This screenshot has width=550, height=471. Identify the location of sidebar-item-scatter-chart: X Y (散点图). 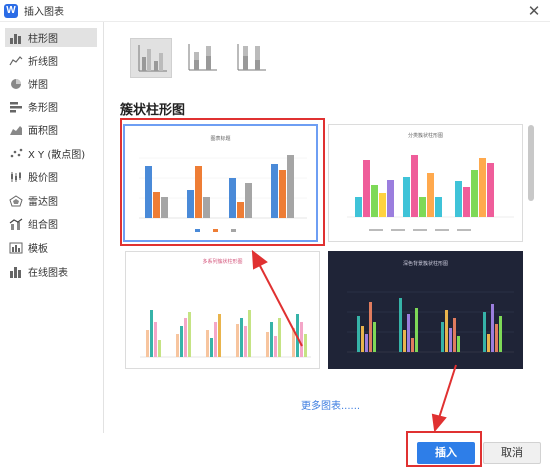
(51, 153).